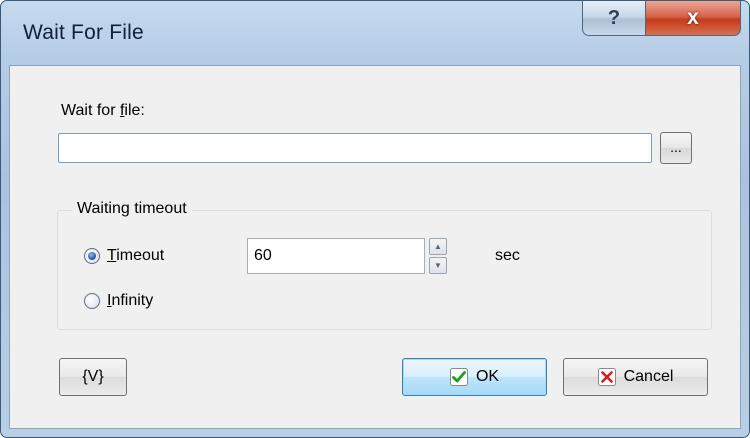 The image size is (750, 438). I want to click on file-path-input, so click(355, 148).